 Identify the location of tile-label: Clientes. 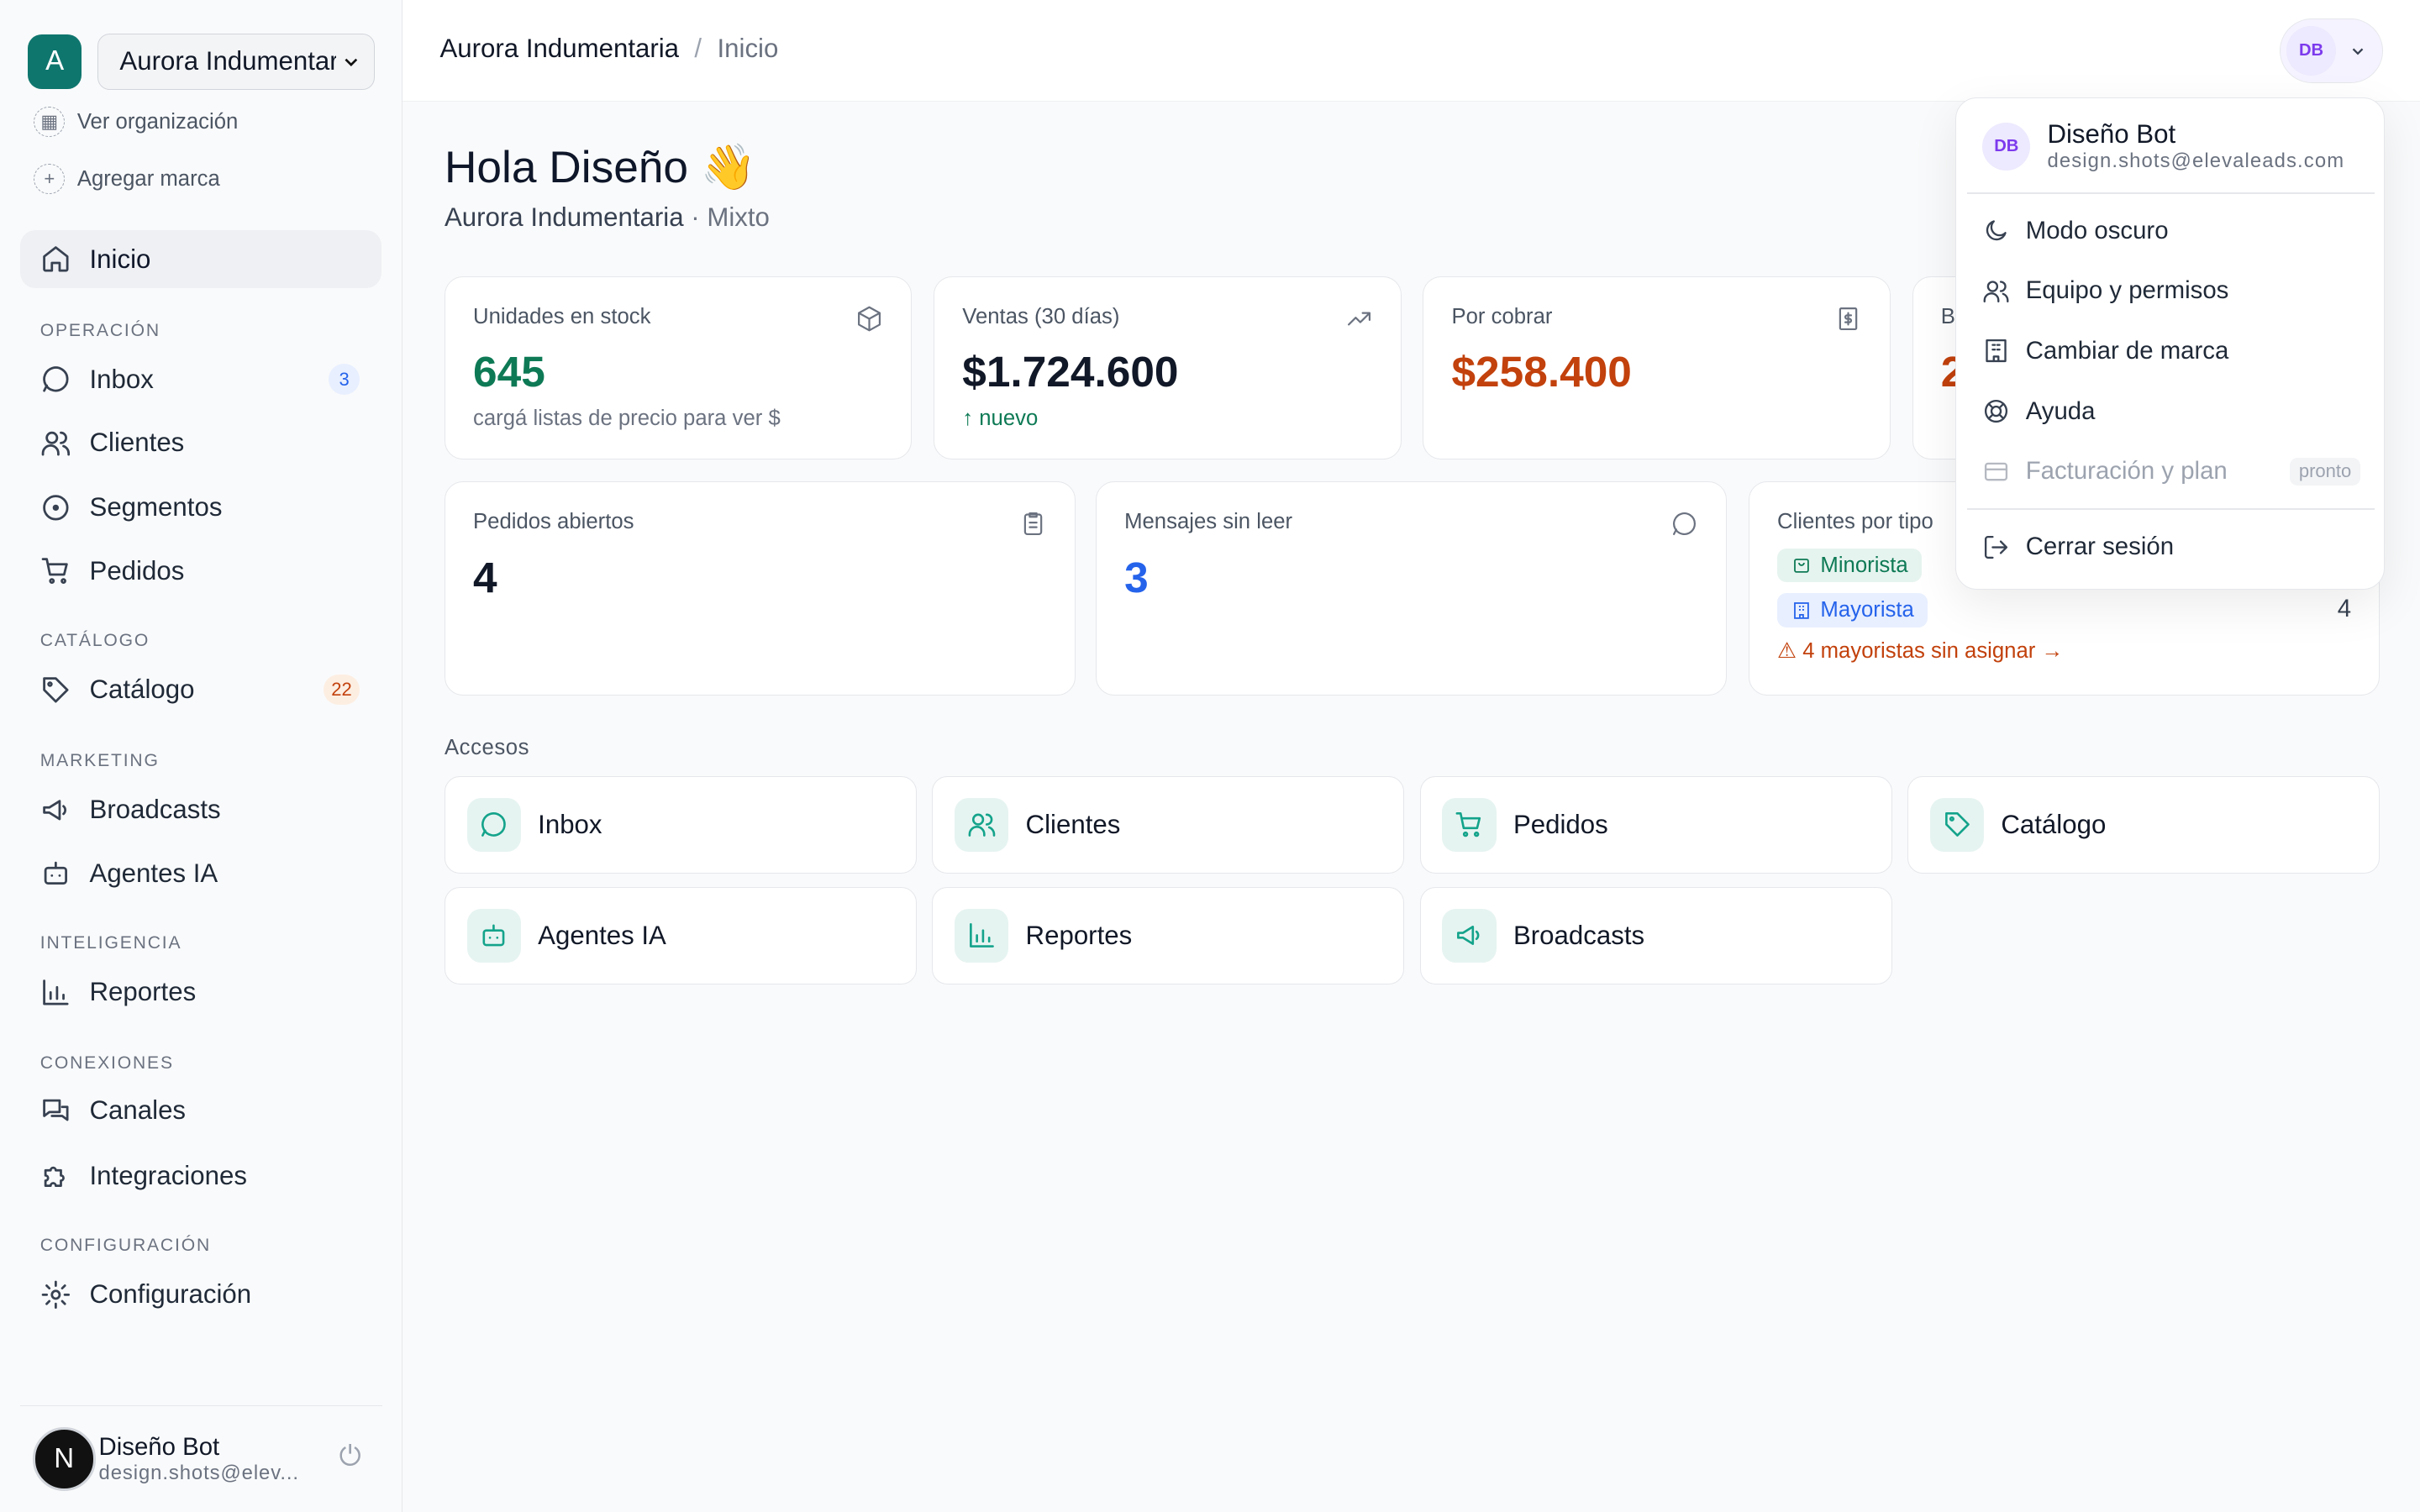
(1073, 824).